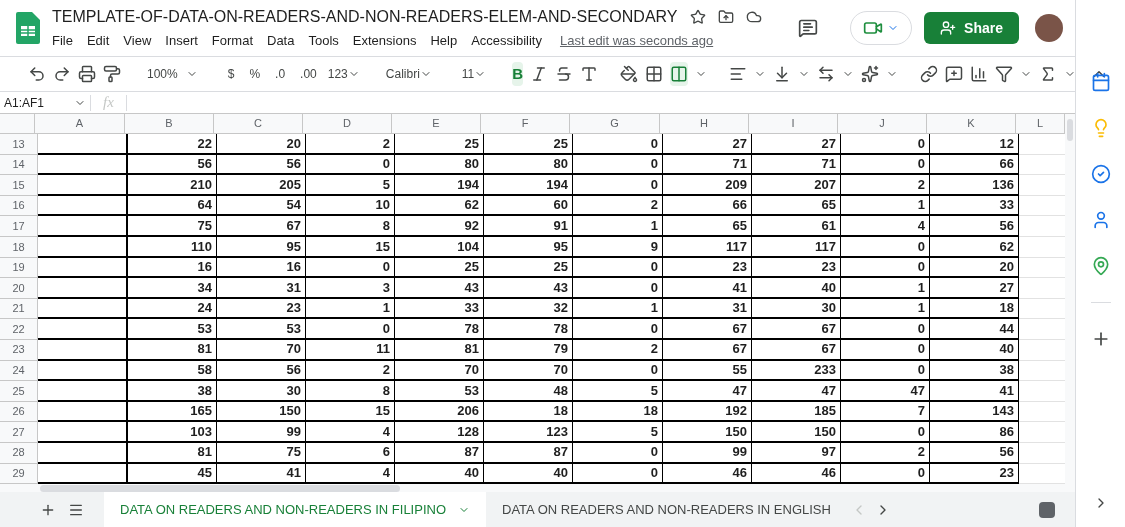 The width and height of the screenshot is (1125, 527). I want to click on row-header: 28, so click(19, 453).